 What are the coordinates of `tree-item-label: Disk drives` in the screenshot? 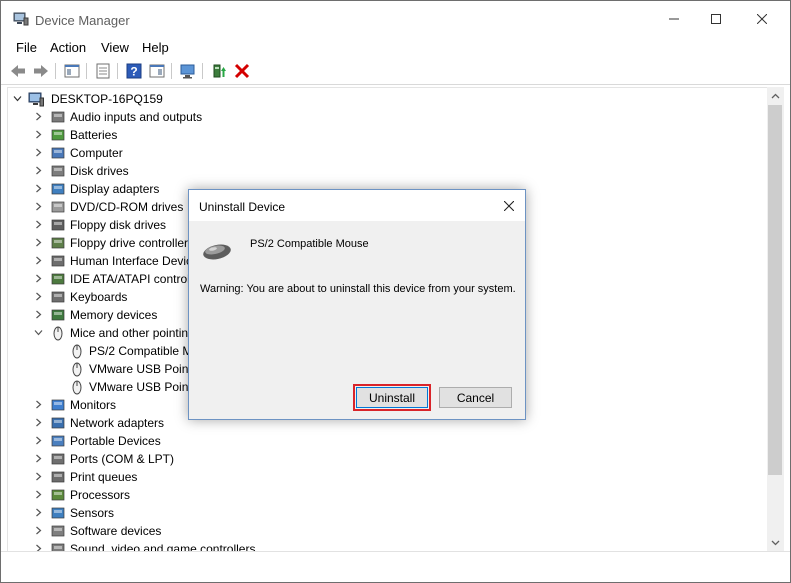 It's located at (99, 171).